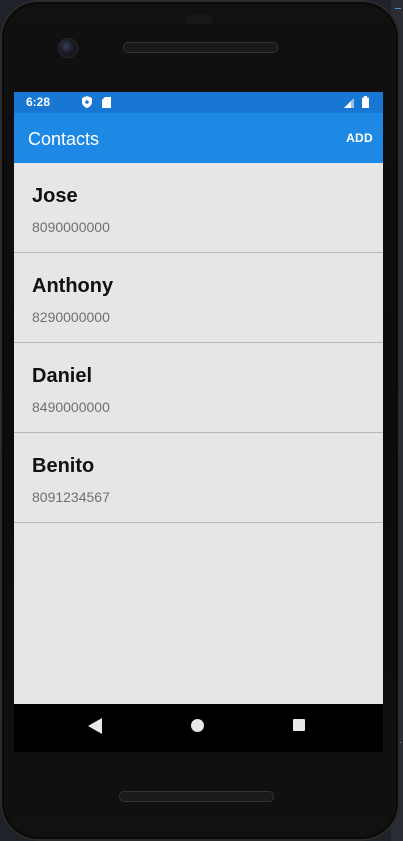 This screenshot has height=841, width=403. What do you see at coordinates (73, 286) in the screenshot?
I see `contact-name: Anthony` at bounding box center [73, 286].